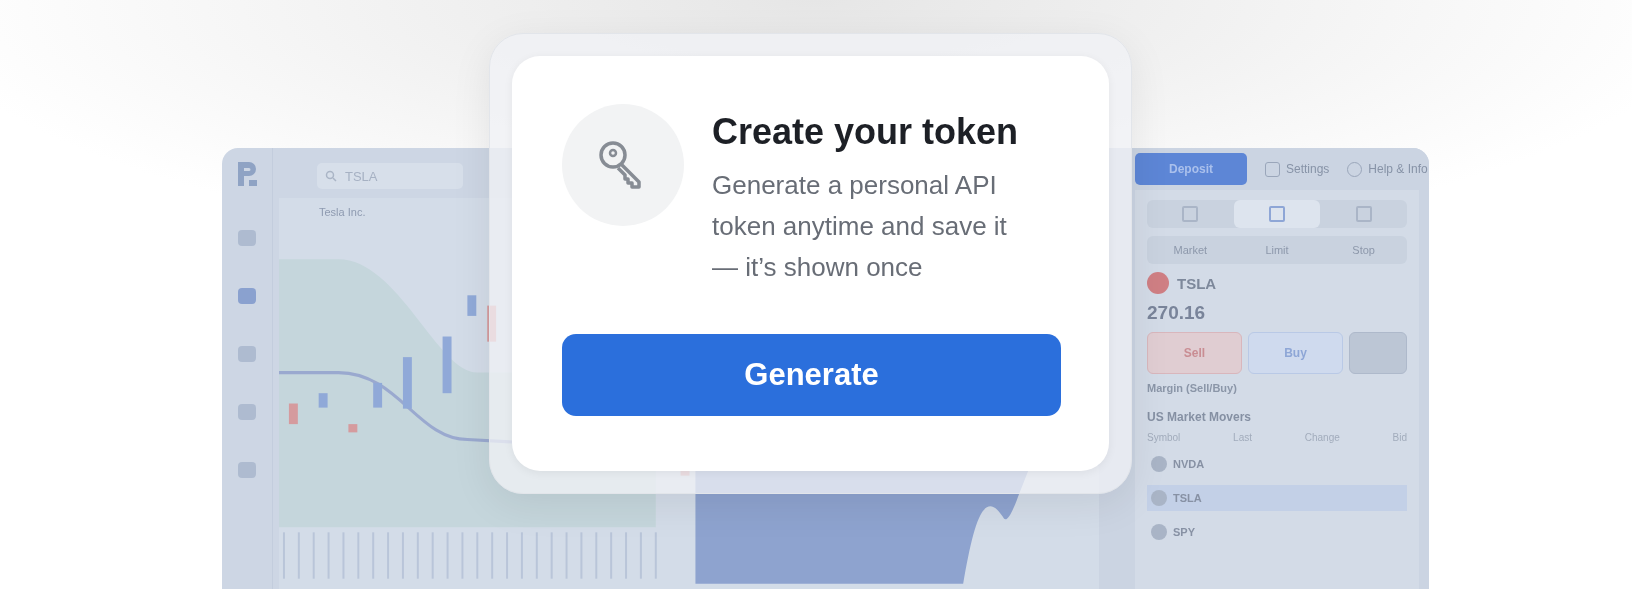 This screenshot has height=589, width=1632. Describe the element at coordinates (1194, 353) in the screenshot. I see `sell-button: Sell` at that location.